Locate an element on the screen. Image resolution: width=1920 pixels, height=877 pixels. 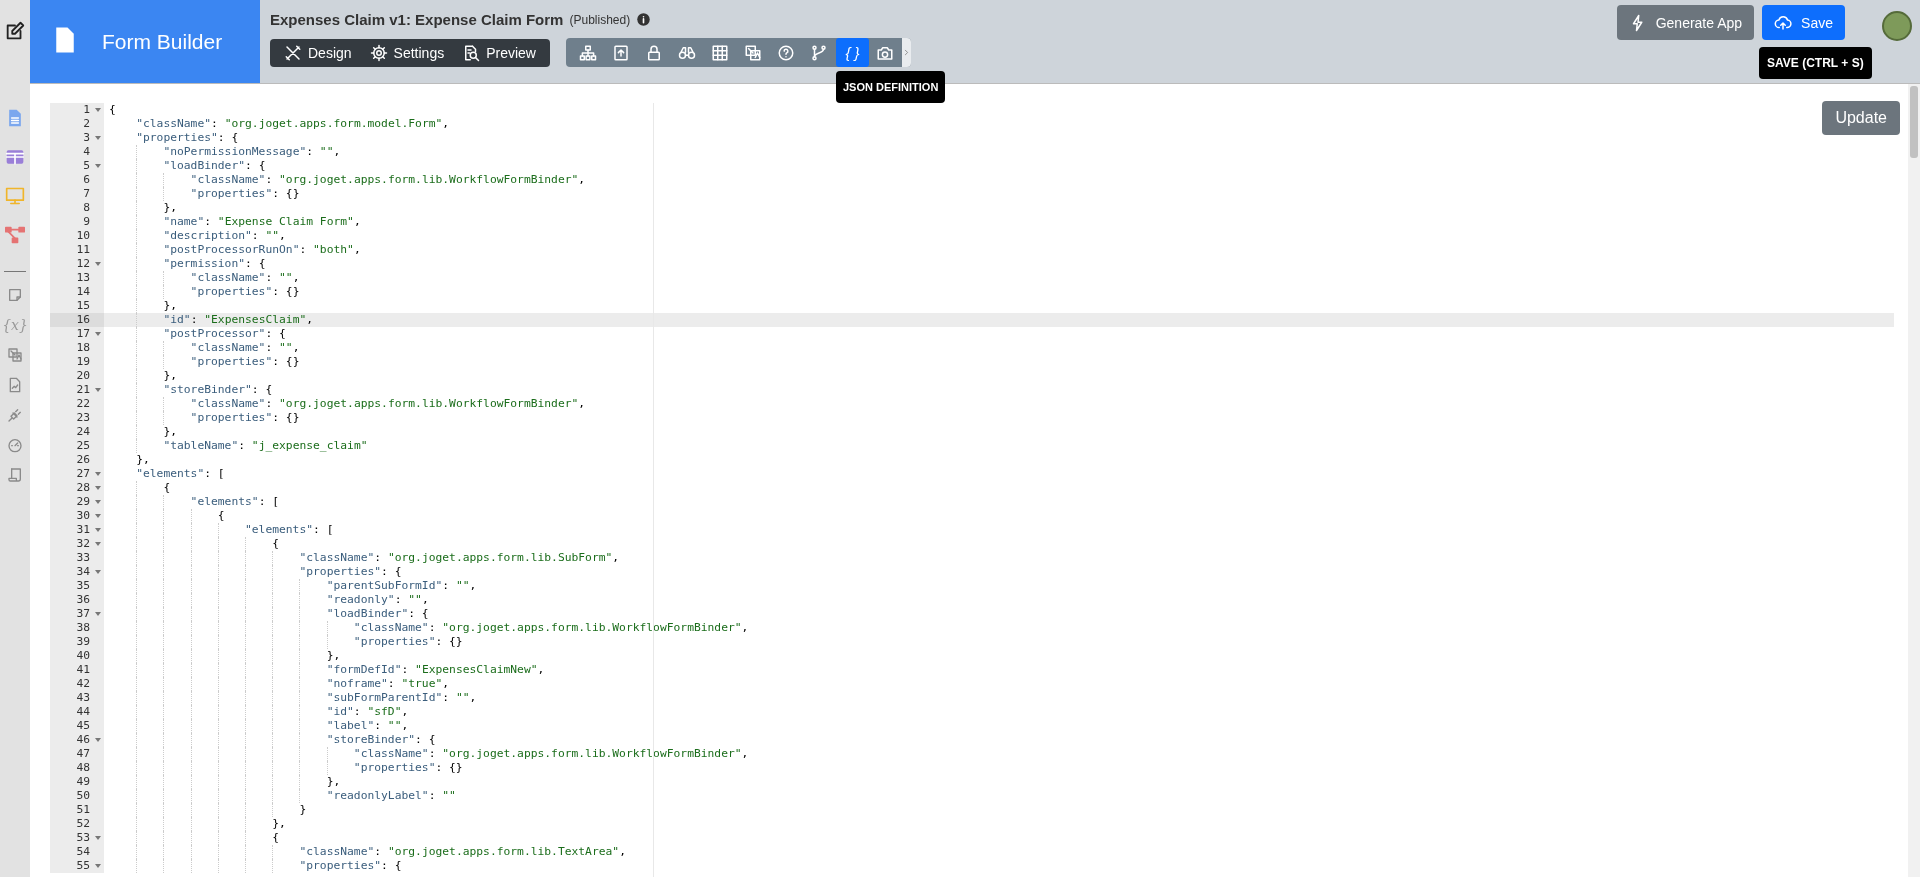
line-number: 13 is located at coordinates (83, 277).